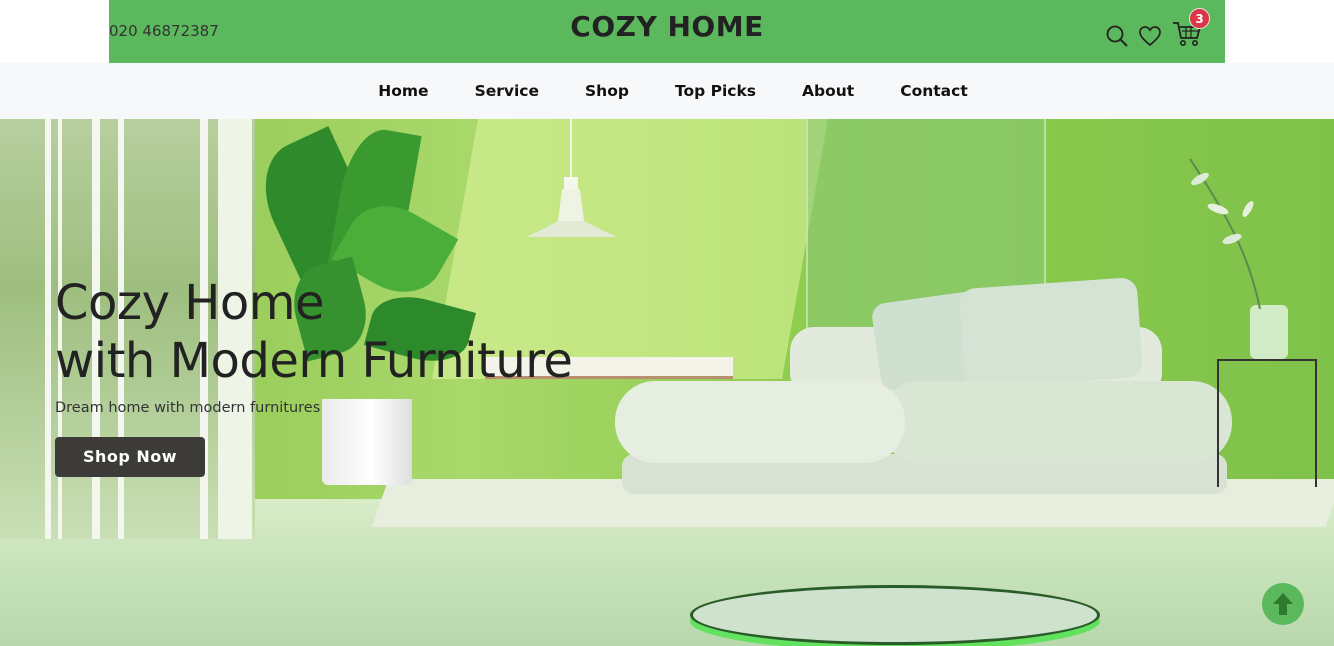  Describe the element at coordinates (667, 26) in the screenshot. I see `brand-logo: COZY HOME` at that location.